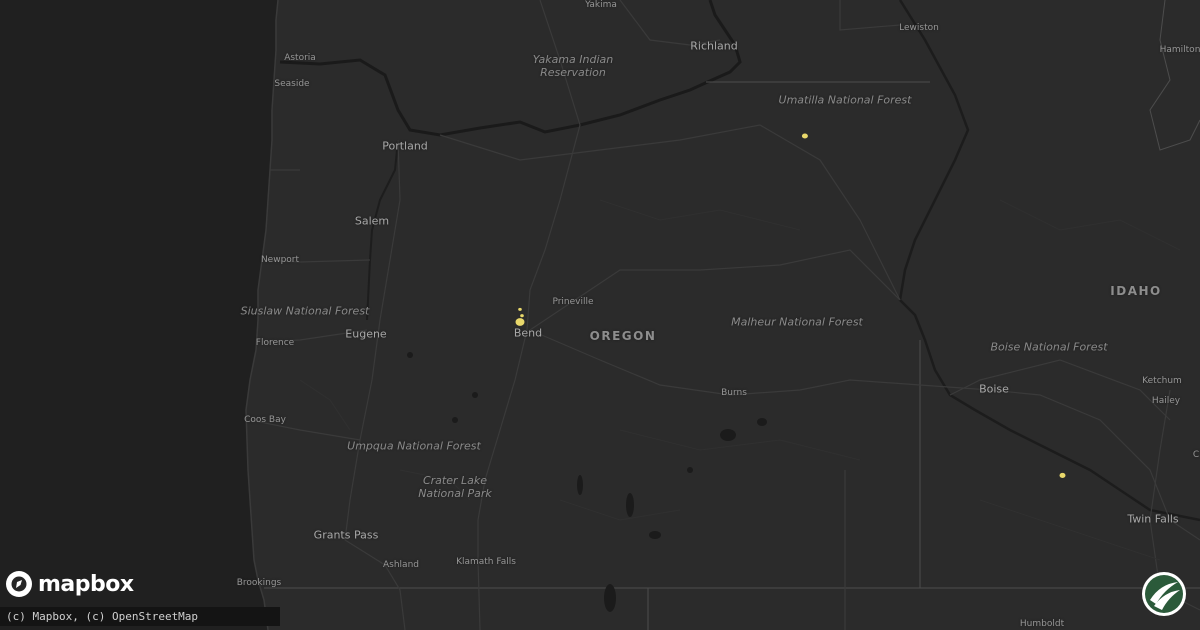 The width and height of the screenshot is (1200, 630). What do you see at coordinates (265, 420) in the screenshot?
I see `city-label-coos-bay: Coos Bay` at bounding box center [265, 420].